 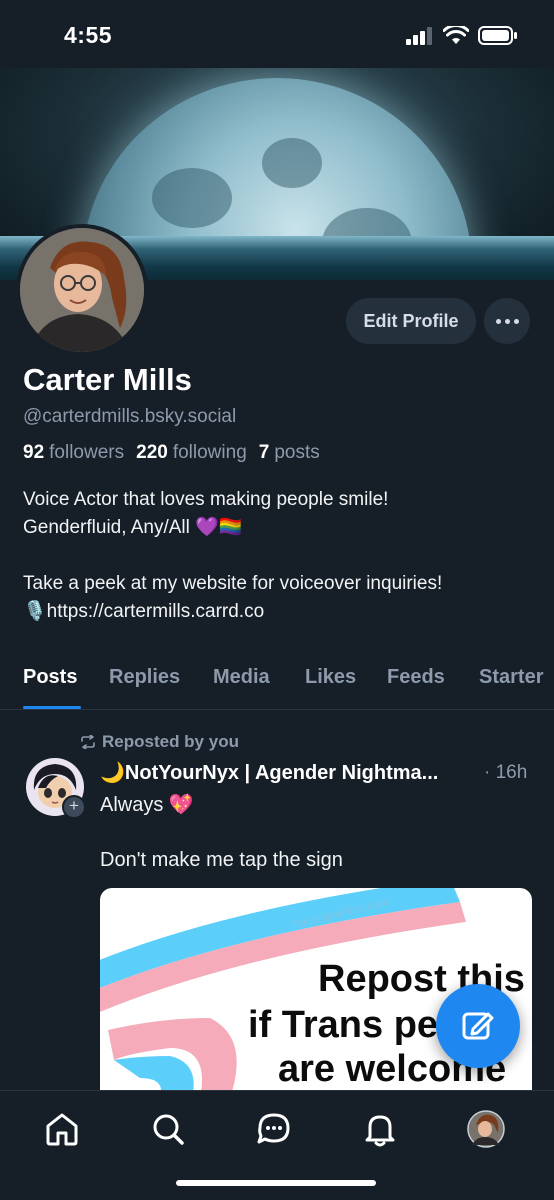 I want to click on profile-tabs: Posts Replies Media Likes Feeds Starter, so click(x=277, y=679).